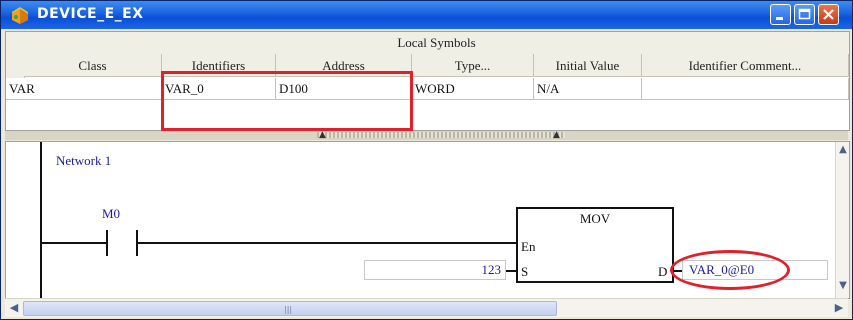 The image size is (853, 320). Describe the element at coordinates (14, 308) in the screenshot. I see `scroll-left-icon: ◀` at that location.